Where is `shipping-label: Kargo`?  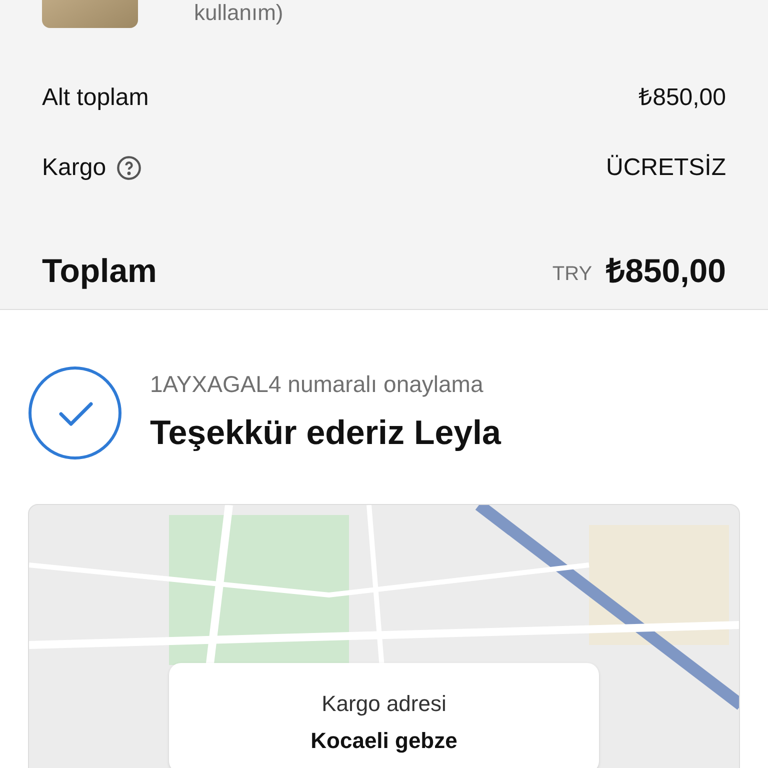 shipping-label: Kargo is located at coordinates (74, 168).